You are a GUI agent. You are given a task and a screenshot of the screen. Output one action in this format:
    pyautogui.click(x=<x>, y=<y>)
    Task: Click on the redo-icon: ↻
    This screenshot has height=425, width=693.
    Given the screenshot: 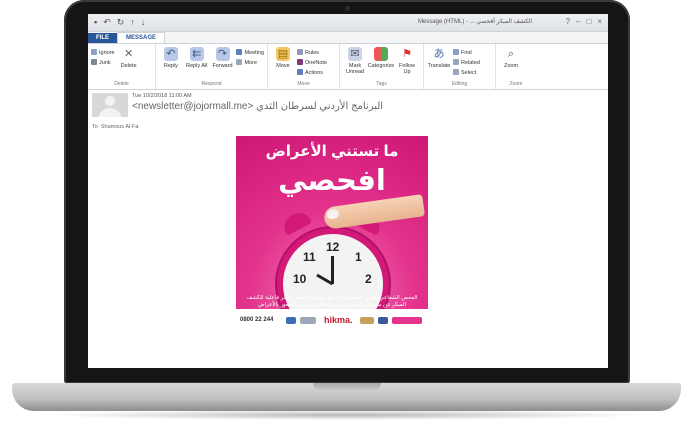 What is the action you would take?
    pyautogui.click(x=121, y=22)
    